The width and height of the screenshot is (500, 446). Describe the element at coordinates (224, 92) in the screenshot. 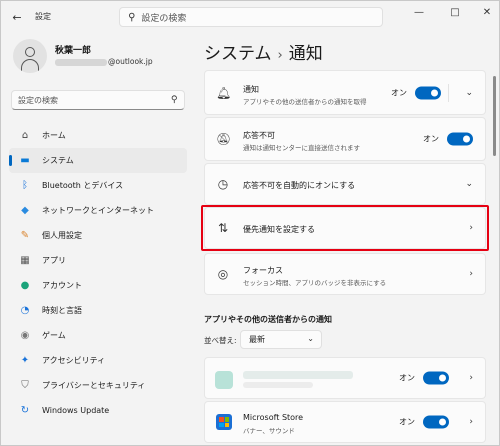

I see `bell-icon: 🔔︎` at that location.